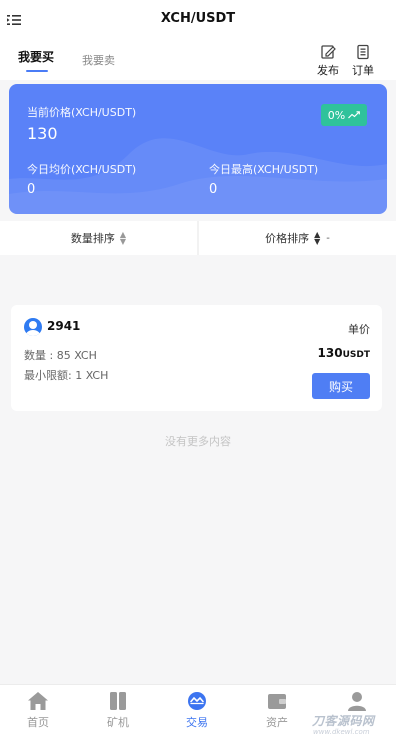 Image resolution: width=396 pixels, height=739 pixels. I want to click on high-price-value: 0, so click(213, 189).